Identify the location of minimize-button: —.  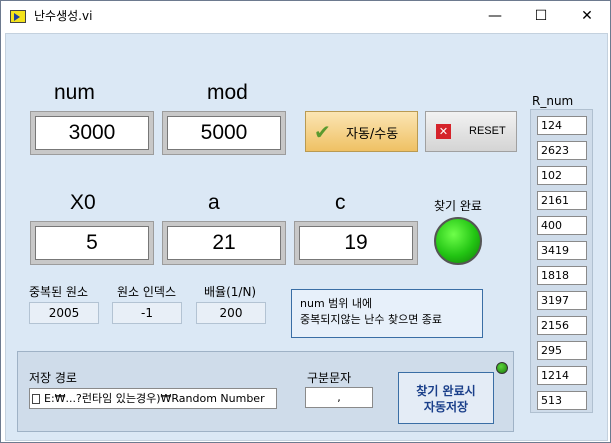
(495, 16).